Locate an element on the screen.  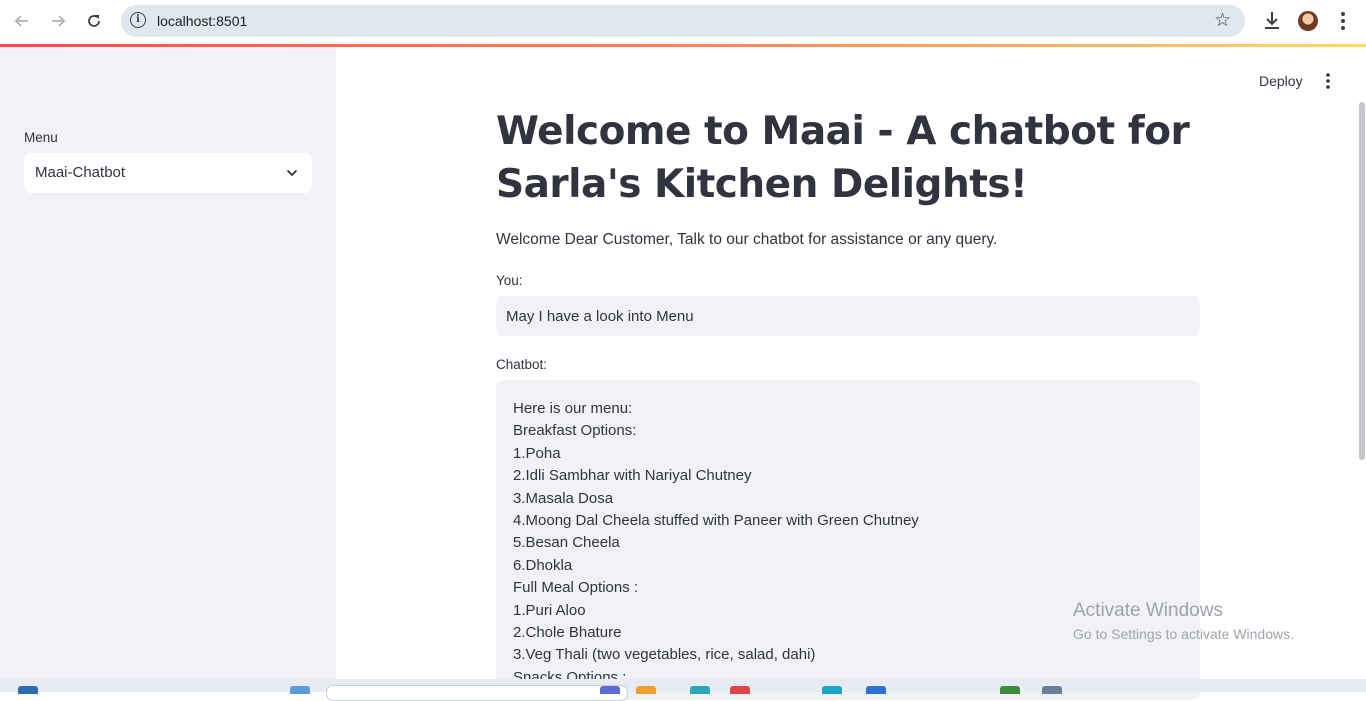
browser-toolbar: i localhost:8501 ☆ is located at coordinates (683, 22).